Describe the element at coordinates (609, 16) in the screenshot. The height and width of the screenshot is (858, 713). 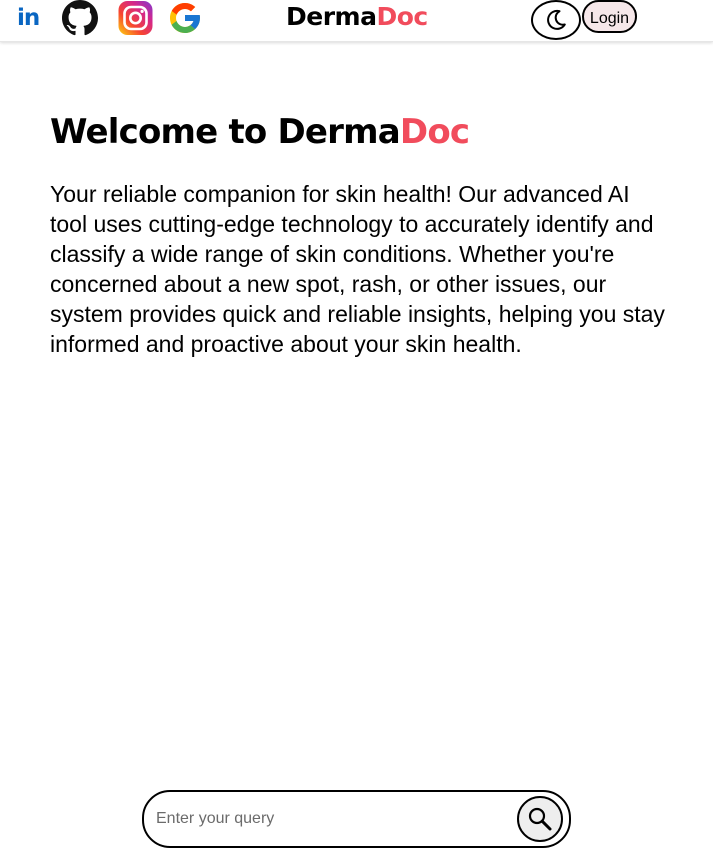
I see `login-button: Login` at that location.